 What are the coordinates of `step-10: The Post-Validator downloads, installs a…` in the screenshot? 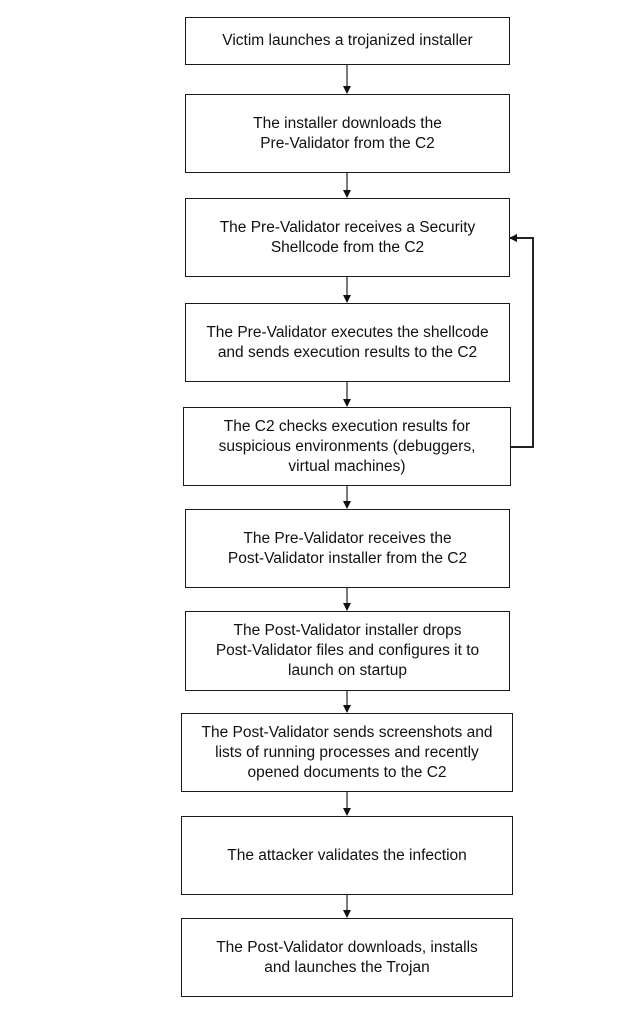 It's located at (347, 957).